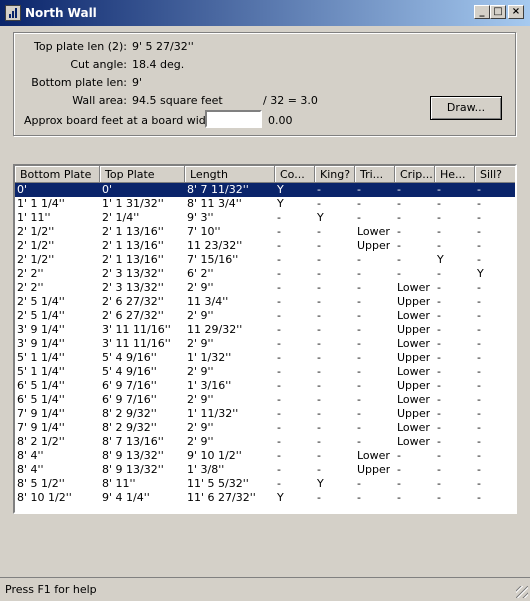 Image resolution: width=530 pixels, height=601 pixels. I want to click on table-row: 2' 1/2'' 2' 1 13/16'' 7' 15/16'' - - - - Y -, so click(265, 260).